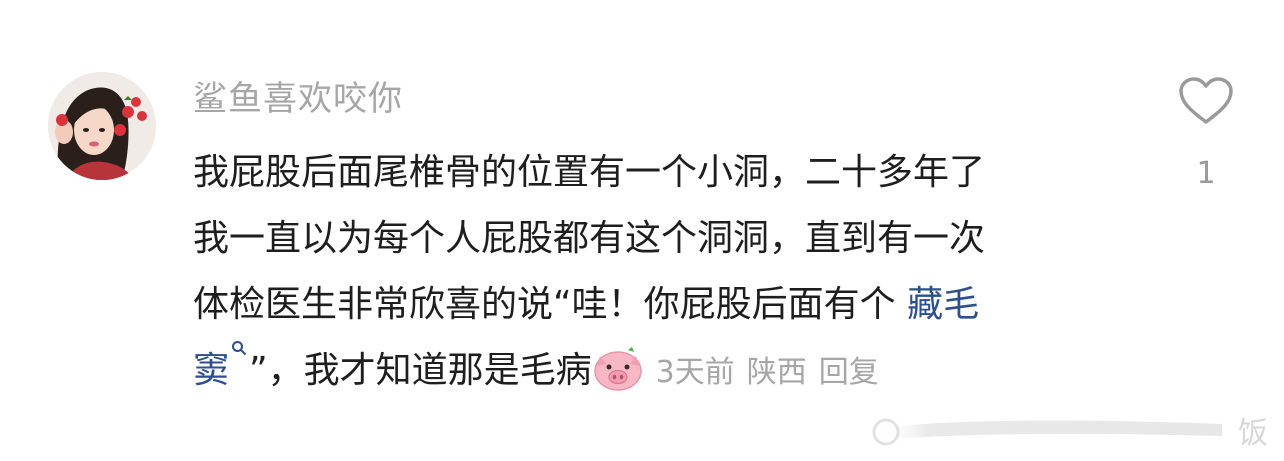 This screenshot has height=461, width=1284. What do you see at coordinates (420, 370) in the screenshot?
I see `comment-line-4-text: ”，我才知道那是毛病` at bounding box center [420, 370].